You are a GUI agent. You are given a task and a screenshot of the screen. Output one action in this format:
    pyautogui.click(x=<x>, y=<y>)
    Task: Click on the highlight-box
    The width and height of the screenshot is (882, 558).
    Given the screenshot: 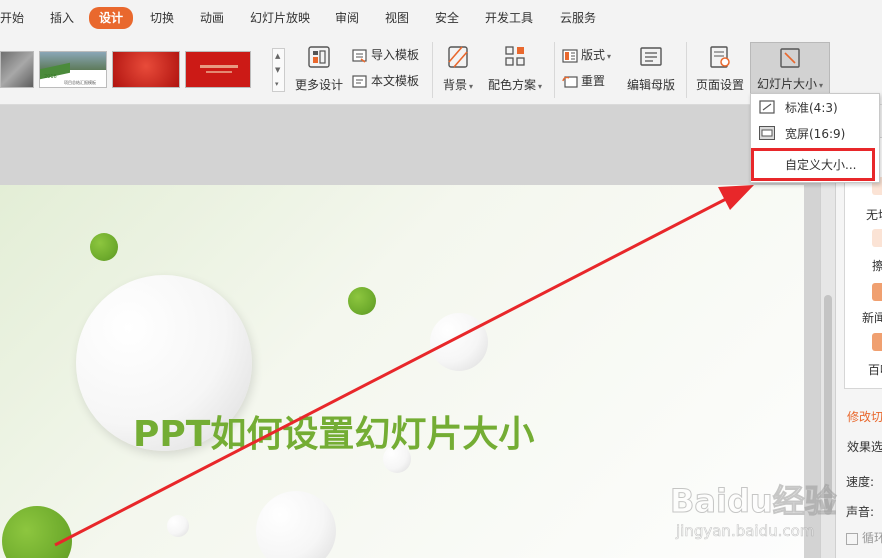 What is the action you would take?
    pyautogui.click(x=813, y=164)
    